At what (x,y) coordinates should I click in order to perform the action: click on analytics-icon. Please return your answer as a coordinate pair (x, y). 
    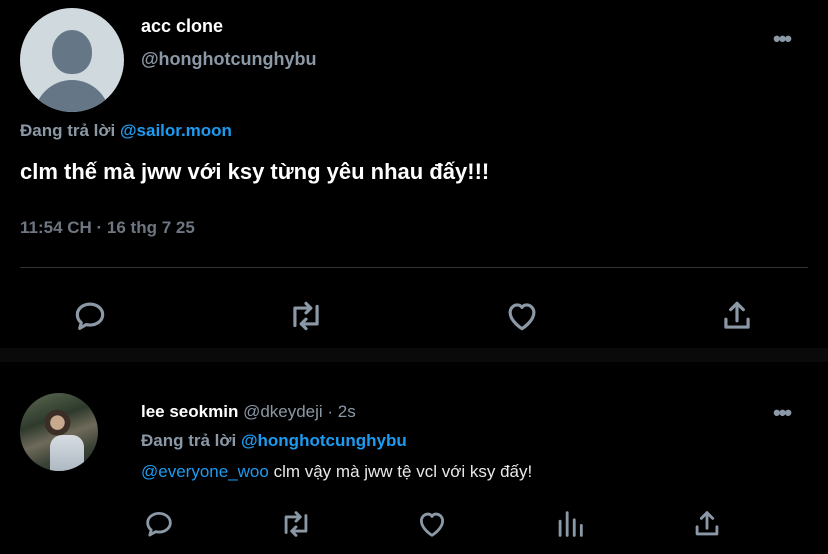
    Looking at the image, I should click on (570, 524).